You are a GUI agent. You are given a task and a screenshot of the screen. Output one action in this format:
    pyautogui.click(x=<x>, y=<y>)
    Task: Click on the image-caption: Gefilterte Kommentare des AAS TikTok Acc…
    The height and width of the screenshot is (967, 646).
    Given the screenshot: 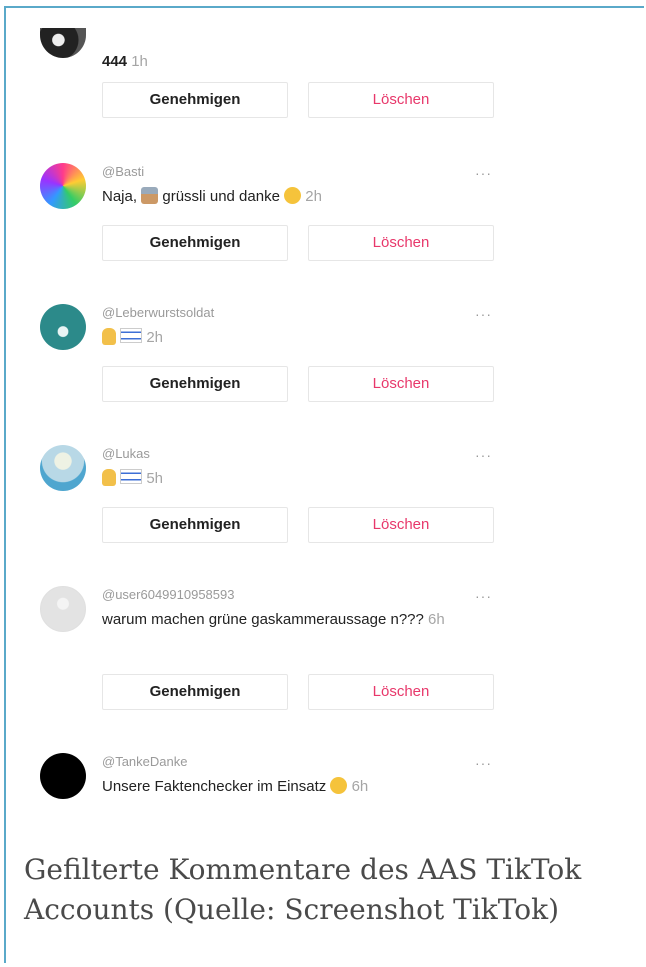 What is the action you would take?
    pyautogui.click(x=303, y=889)
    